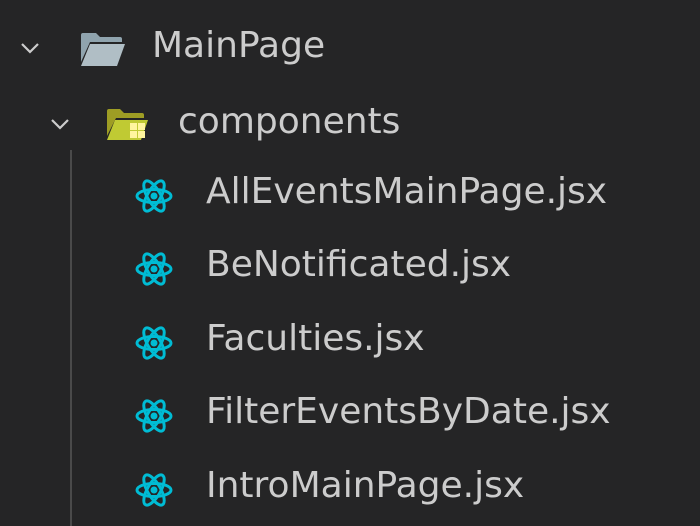  I want to click on tree-item-file: AllEventsMainPage.jsx, so click(350, 196).